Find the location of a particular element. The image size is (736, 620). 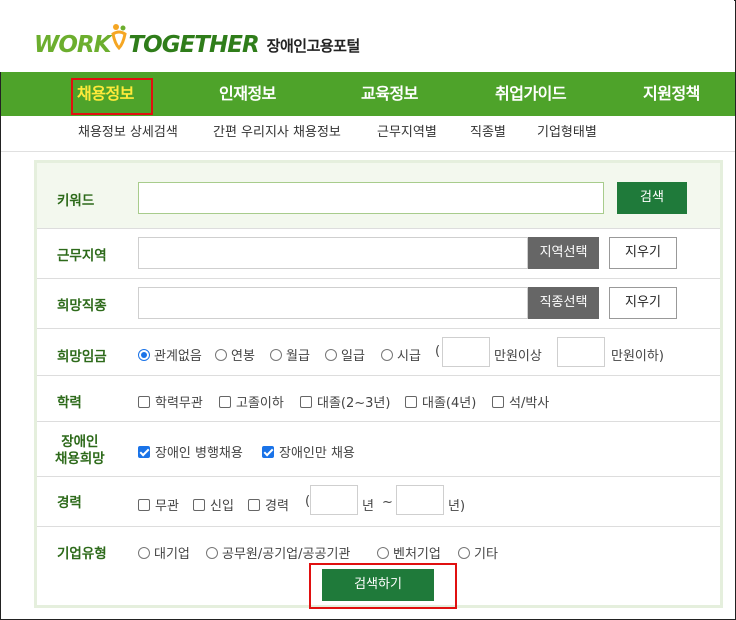

subnav-by-company-type: 기업형태별 is located at coordinates (567, 133).